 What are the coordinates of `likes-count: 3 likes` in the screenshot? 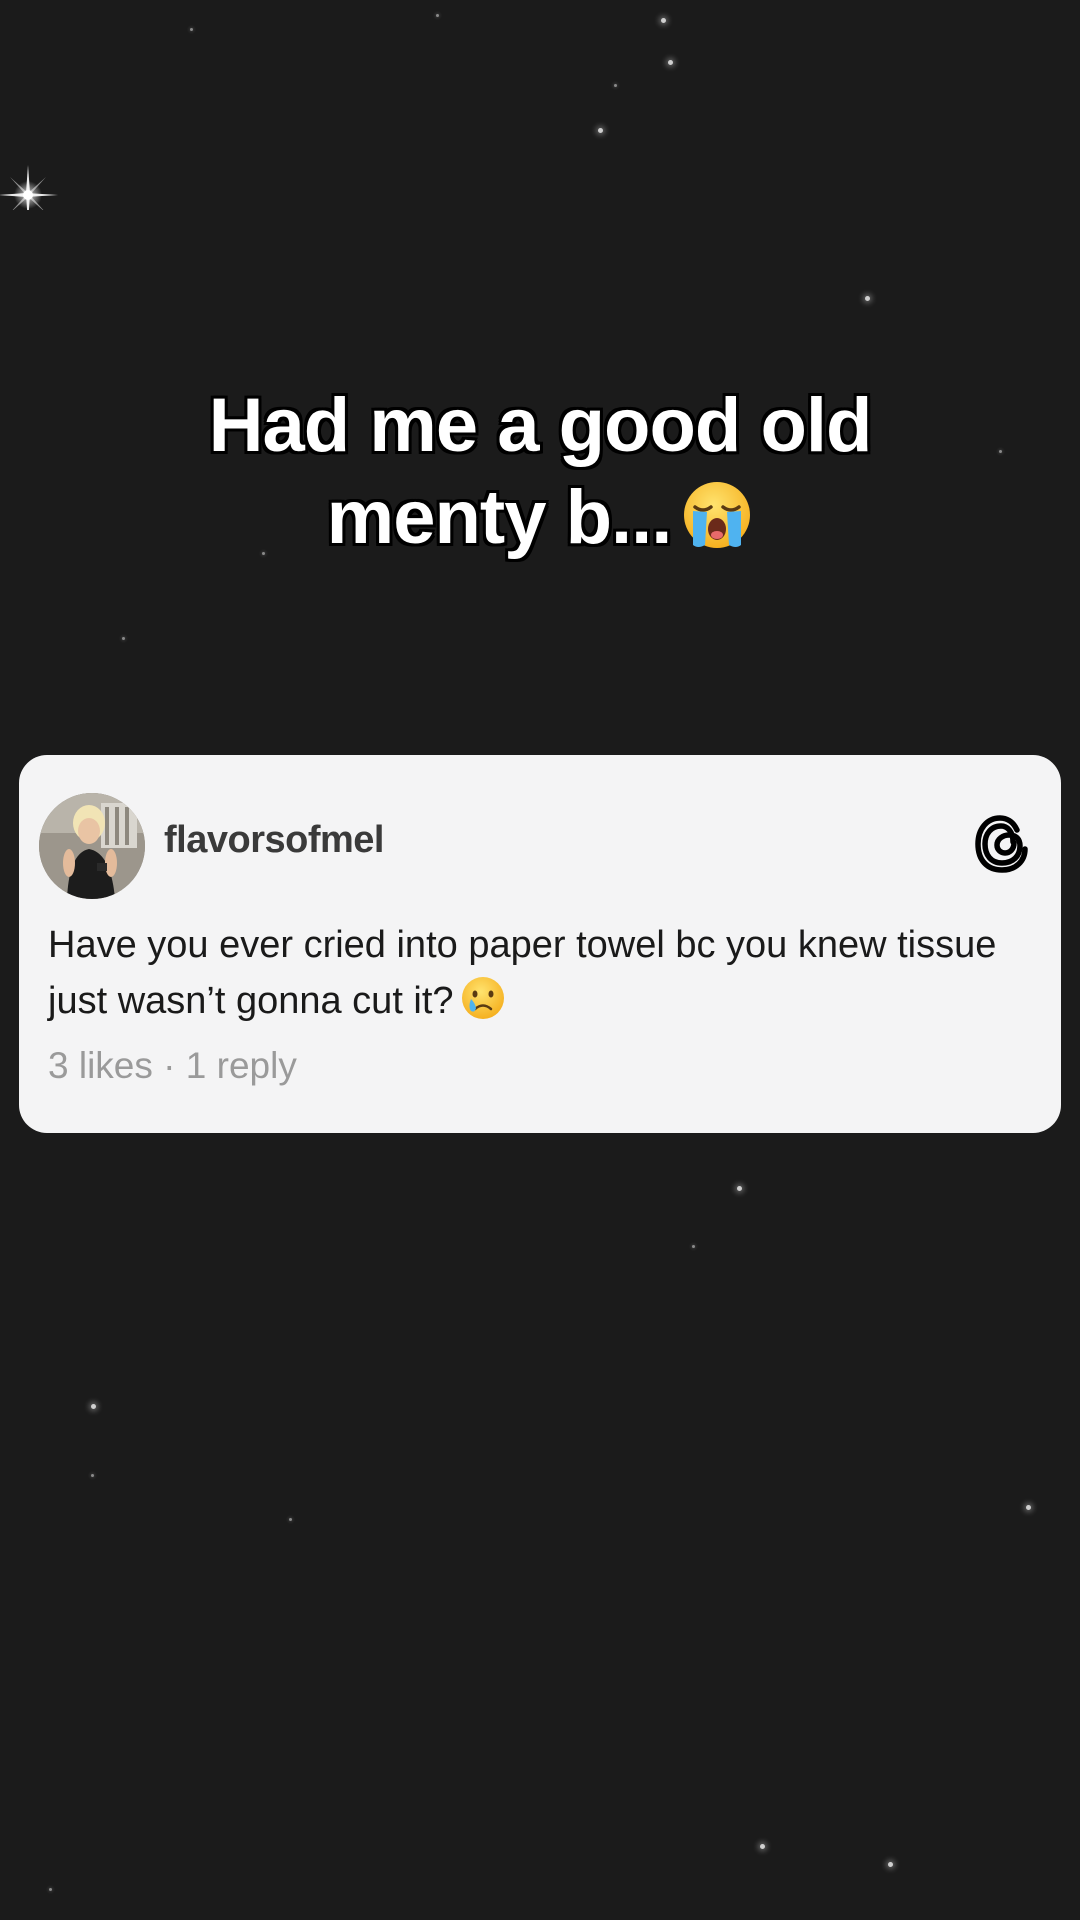 It's located at (100, 1065).